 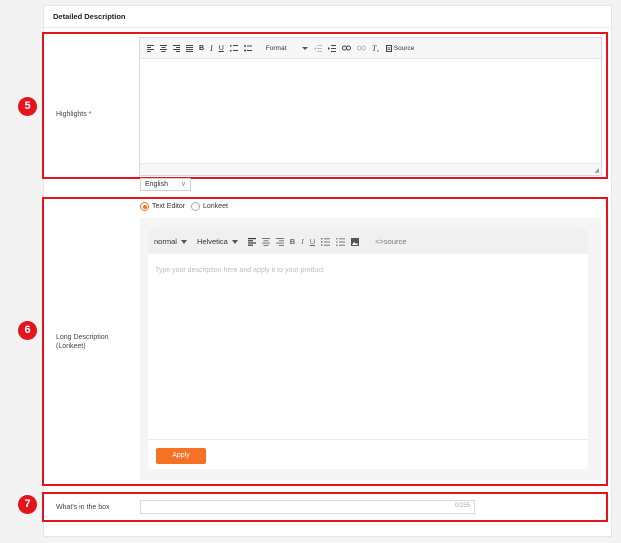 I want to click on document-icon, so click(x=388, y=48).